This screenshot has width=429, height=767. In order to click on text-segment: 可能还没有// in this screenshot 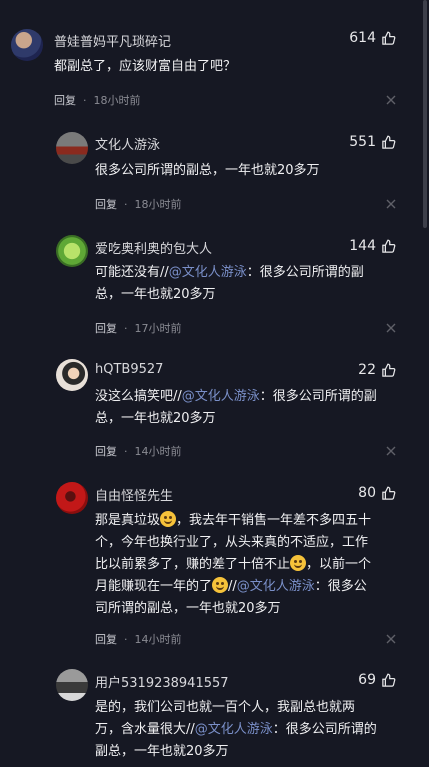, I will do `click(132, 272)`.